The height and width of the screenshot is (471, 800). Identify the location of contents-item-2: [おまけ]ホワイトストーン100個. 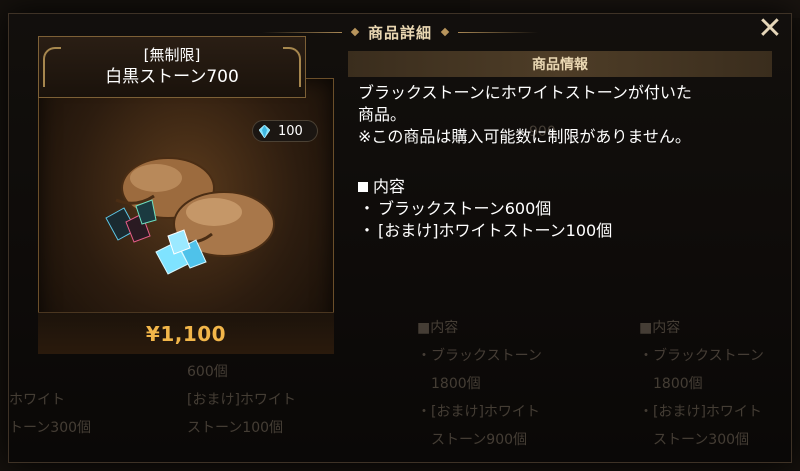
(495, 230).